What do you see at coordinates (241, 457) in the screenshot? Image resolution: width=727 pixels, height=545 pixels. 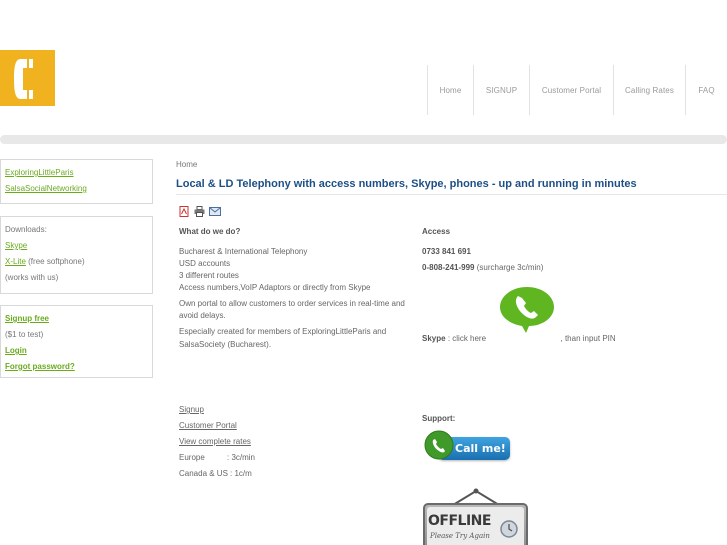 I see `rate-price: : 3c/min` at bounding box center [241, 457].